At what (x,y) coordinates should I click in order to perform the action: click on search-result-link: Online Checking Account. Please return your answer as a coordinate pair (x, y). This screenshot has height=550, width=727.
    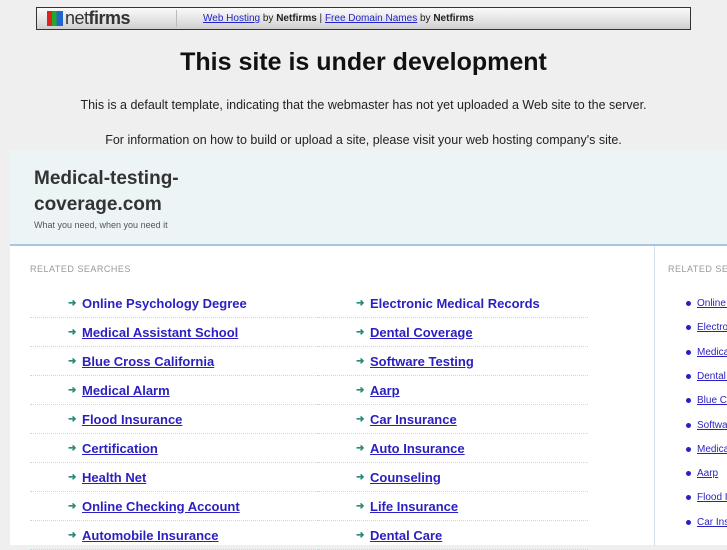
    Looking at the image, I should click on (161, 506).